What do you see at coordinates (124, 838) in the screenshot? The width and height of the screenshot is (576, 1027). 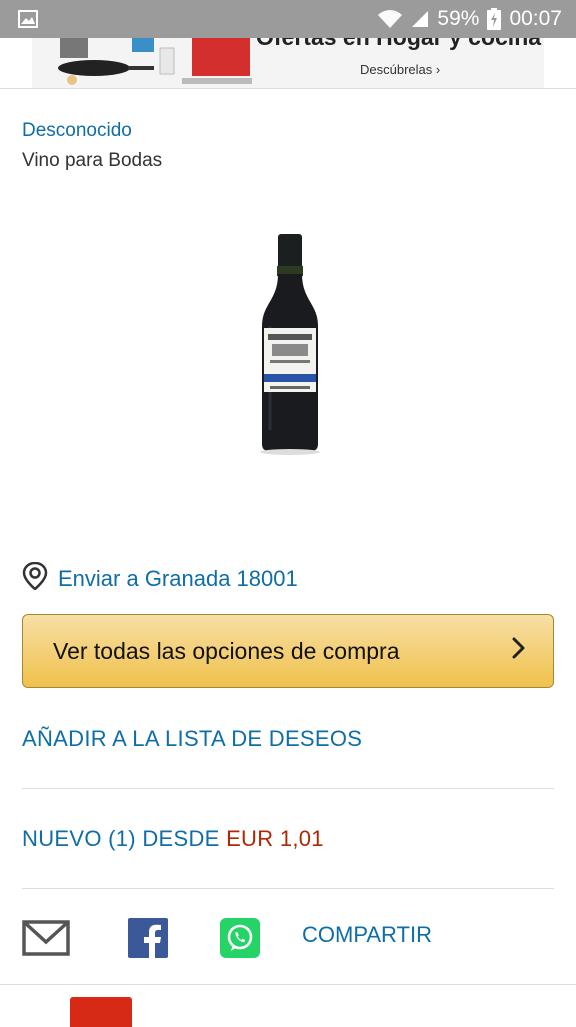 I see `new-offers-label: NUEVO (1) DESDE` at bounding box center [124, 838].